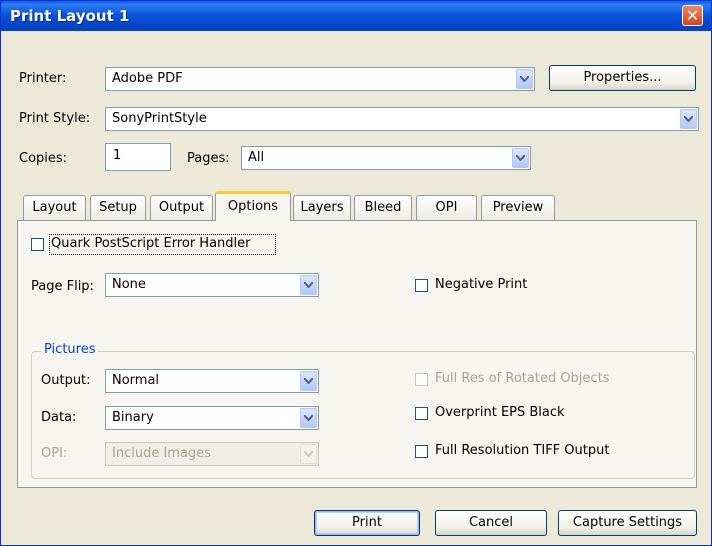 Image resolution: width=712 pixels, height=546 pixels. What do you see at coordinates (500, 412) in the screenshot?
I see `overprint-eps-black-label: Overprint EPS Black` at bounding box center [500, 412].